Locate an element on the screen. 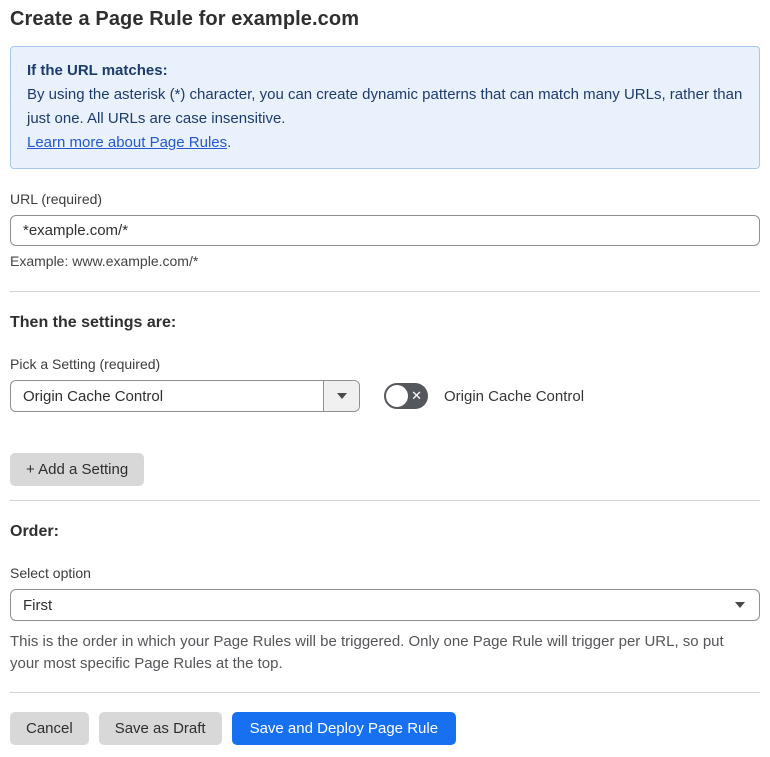 The image size is (770, 757). link-suffix: . is located at coordinates (229, 142).